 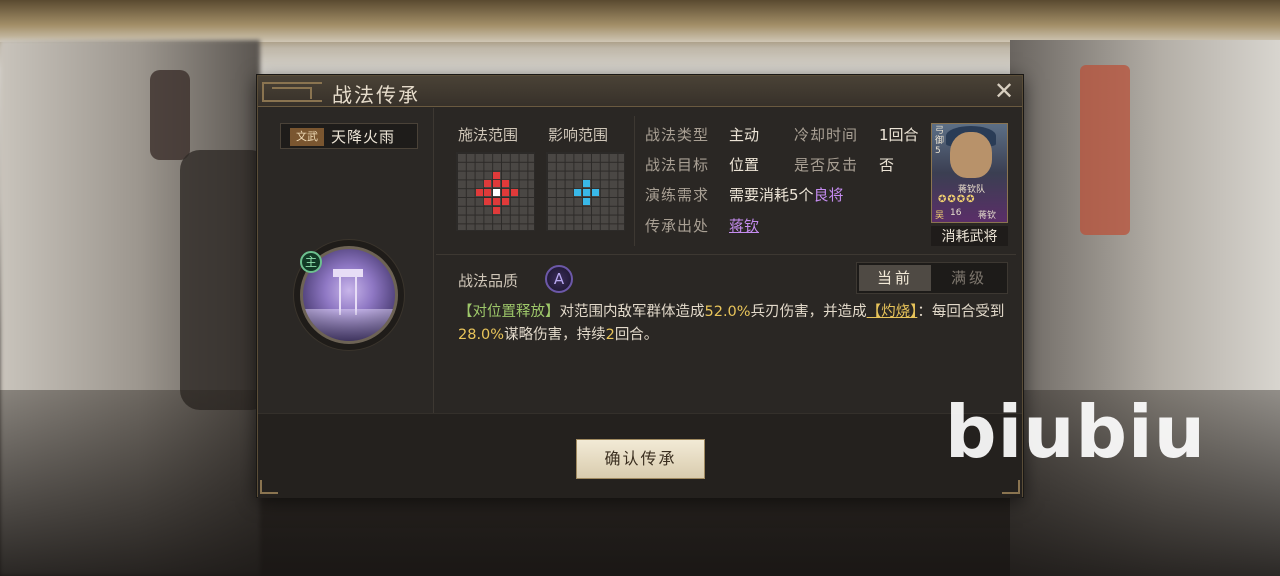 I want to click on target-value: 位置, so click(x=744, y=165).